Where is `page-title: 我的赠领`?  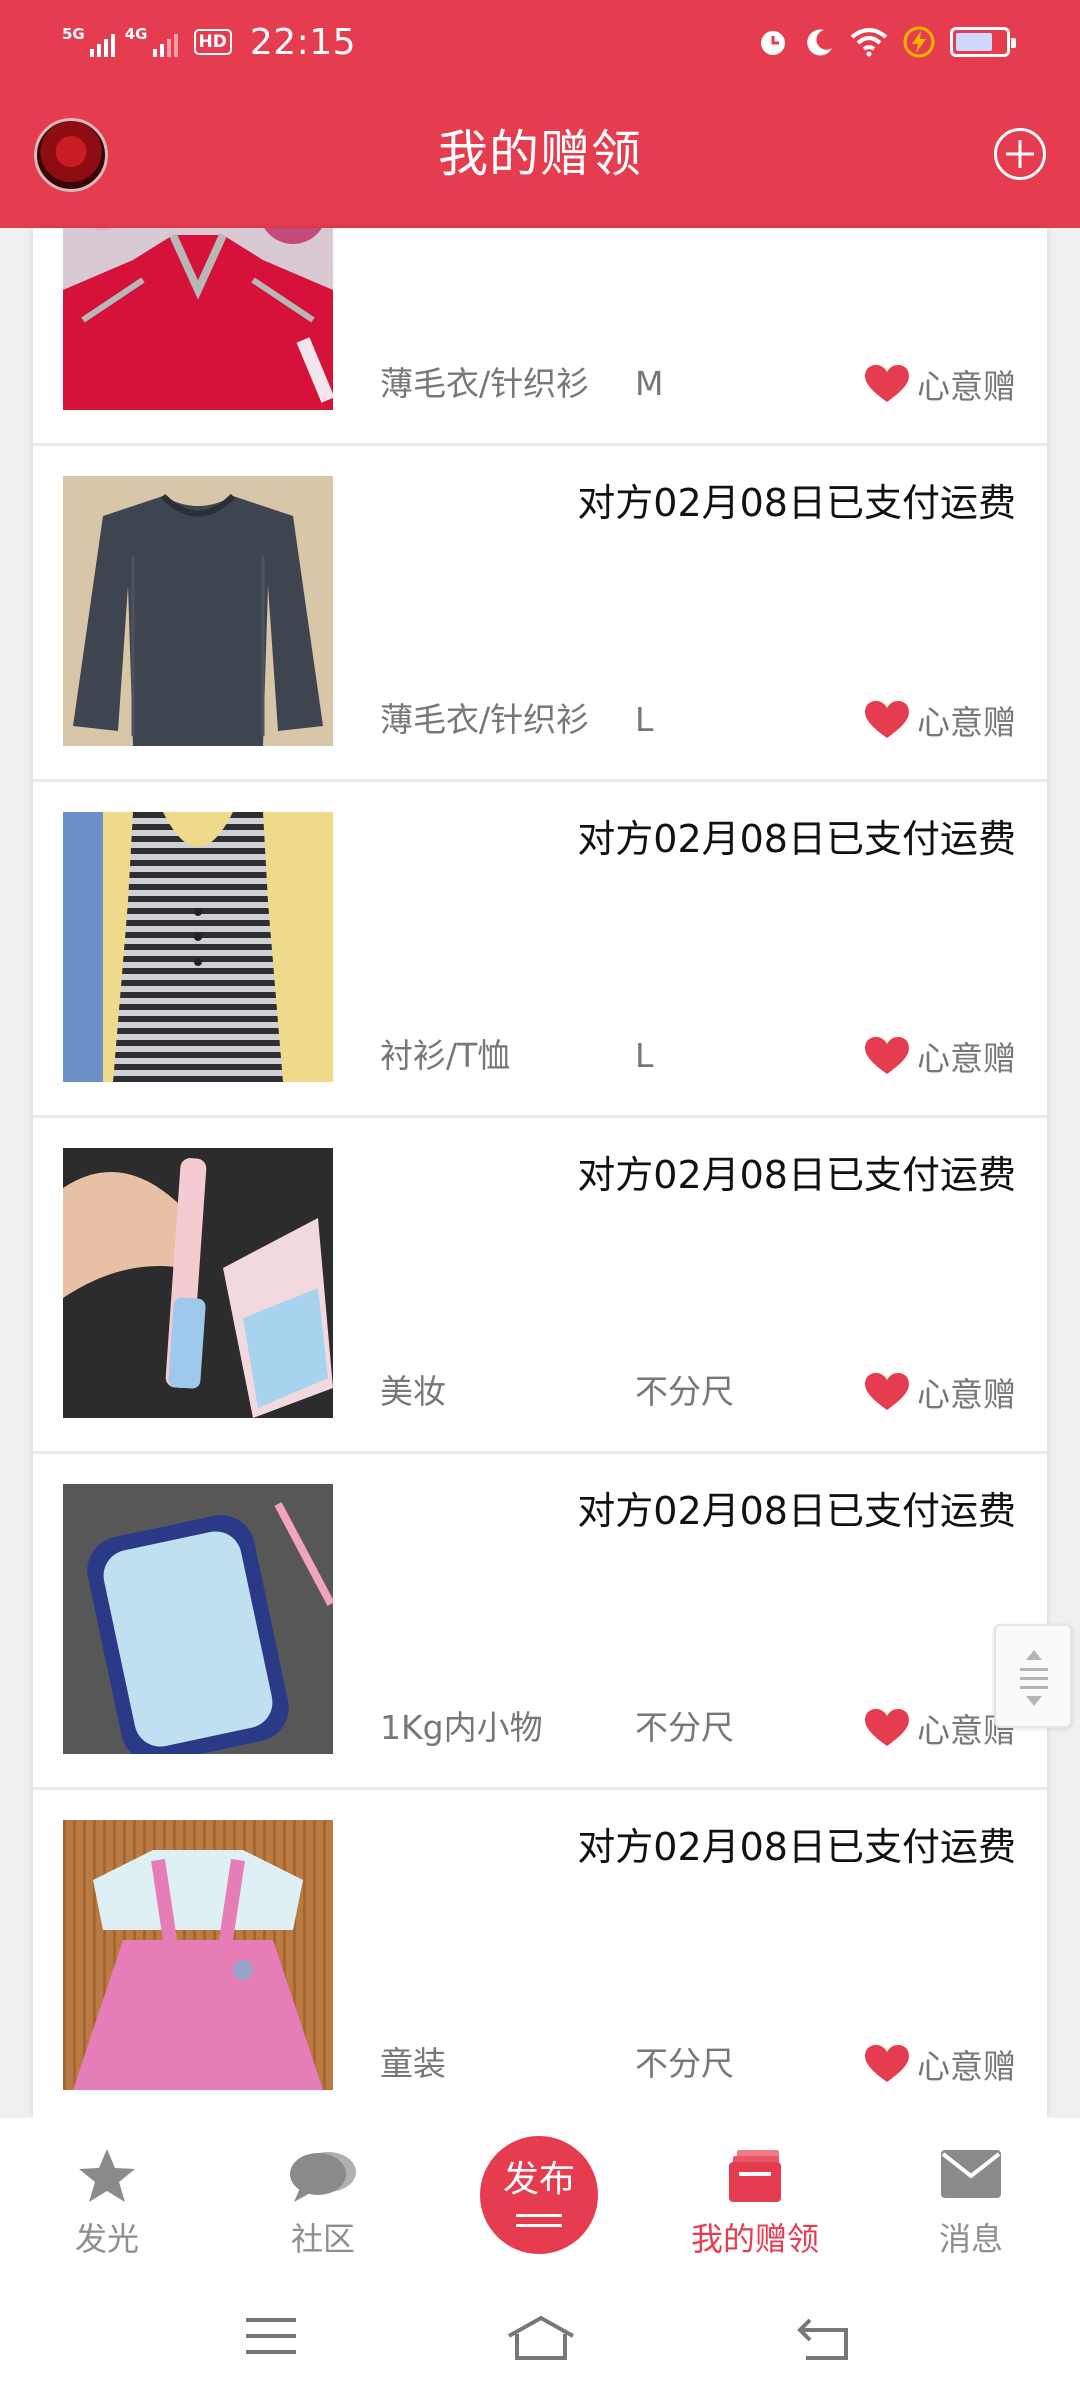 page-title: 我的赠领 is located at coordinates (540, 154).